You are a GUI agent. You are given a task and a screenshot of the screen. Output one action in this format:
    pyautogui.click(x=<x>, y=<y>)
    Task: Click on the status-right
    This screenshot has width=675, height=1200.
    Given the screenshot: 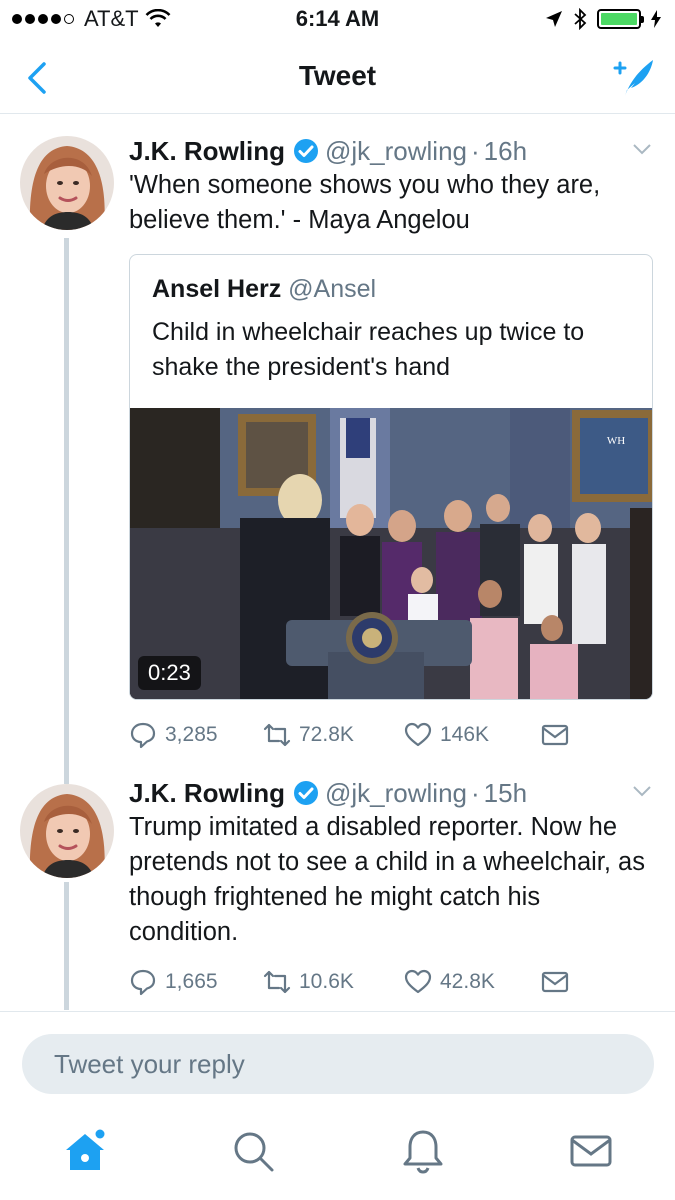 What is the action you would take?
    pyautogui.click(x=603, y=19)
    